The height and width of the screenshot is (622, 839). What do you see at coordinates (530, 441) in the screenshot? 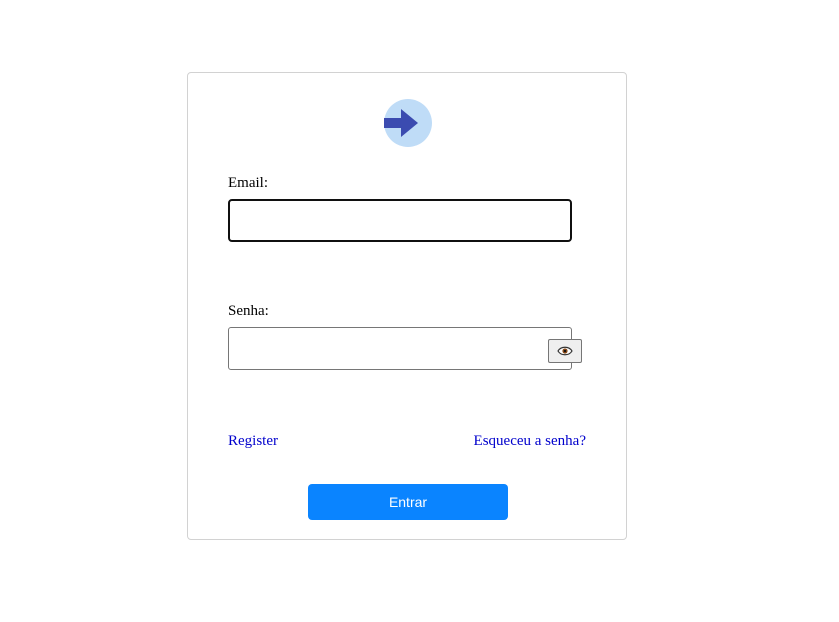
I see `forgot-password-link: Esqueceu a senha?` at bounding box center [530, 441].